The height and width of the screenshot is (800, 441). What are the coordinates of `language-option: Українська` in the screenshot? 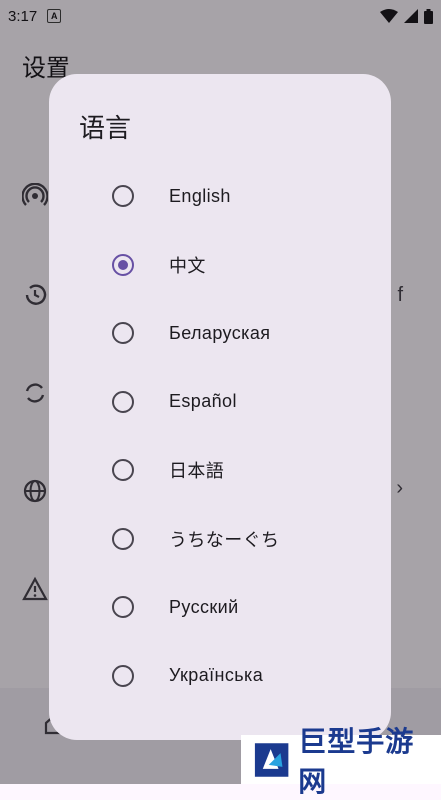 It's located at (220, 676).